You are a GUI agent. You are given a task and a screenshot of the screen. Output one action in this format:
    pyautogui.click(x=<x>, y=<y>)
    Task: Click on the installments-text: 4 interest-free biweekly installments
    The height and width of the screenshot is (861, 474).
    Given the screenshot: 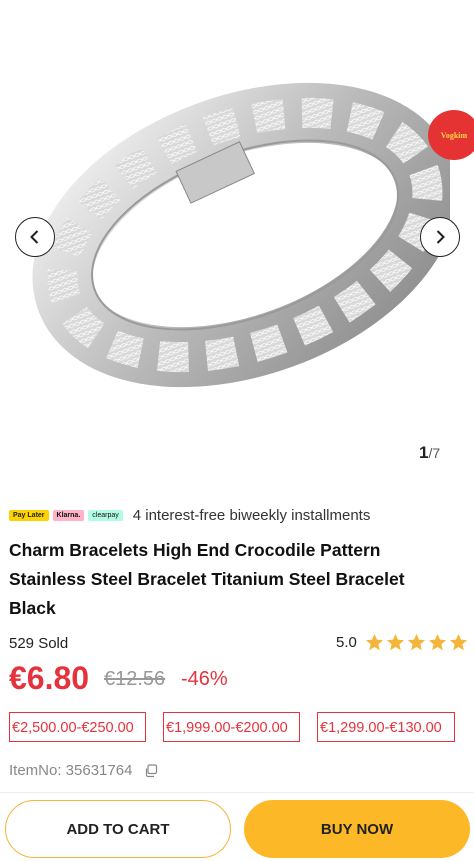 What is the action you would take?
    pyautogui.click(x=251, y=515)
    